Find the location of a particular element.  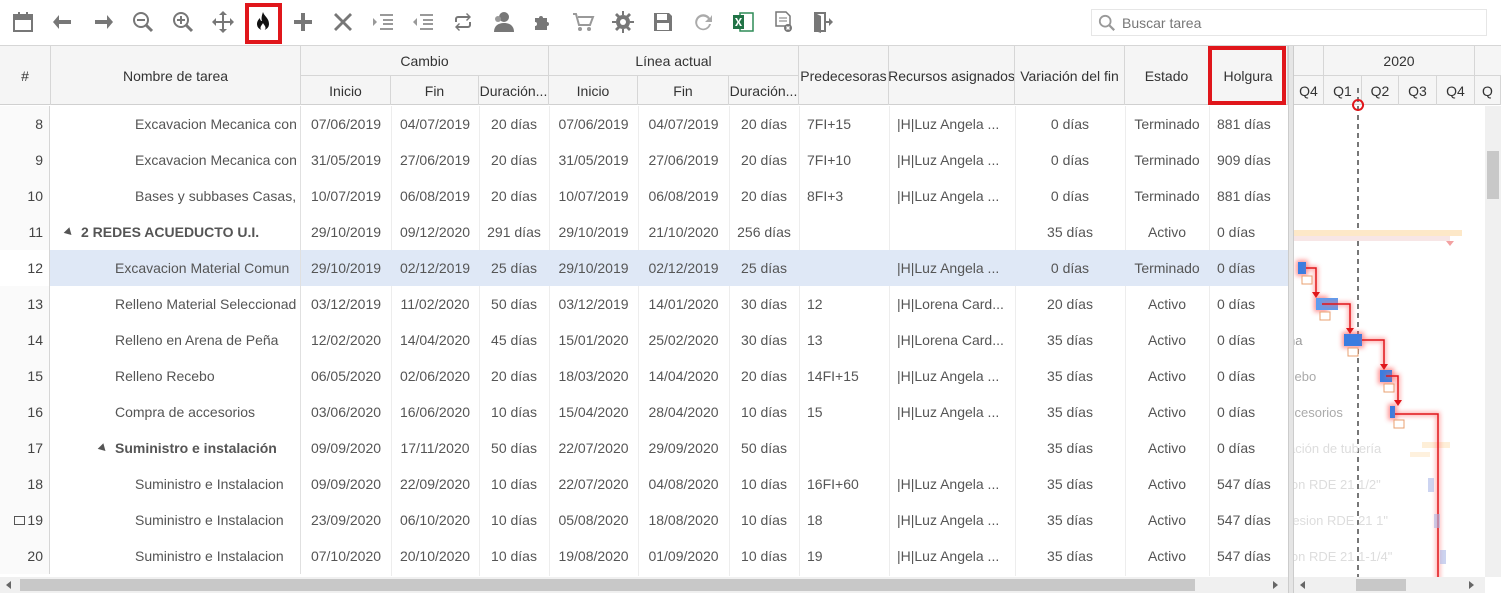

cell-c-dur: 50 días is located at coordinates (514, 448).